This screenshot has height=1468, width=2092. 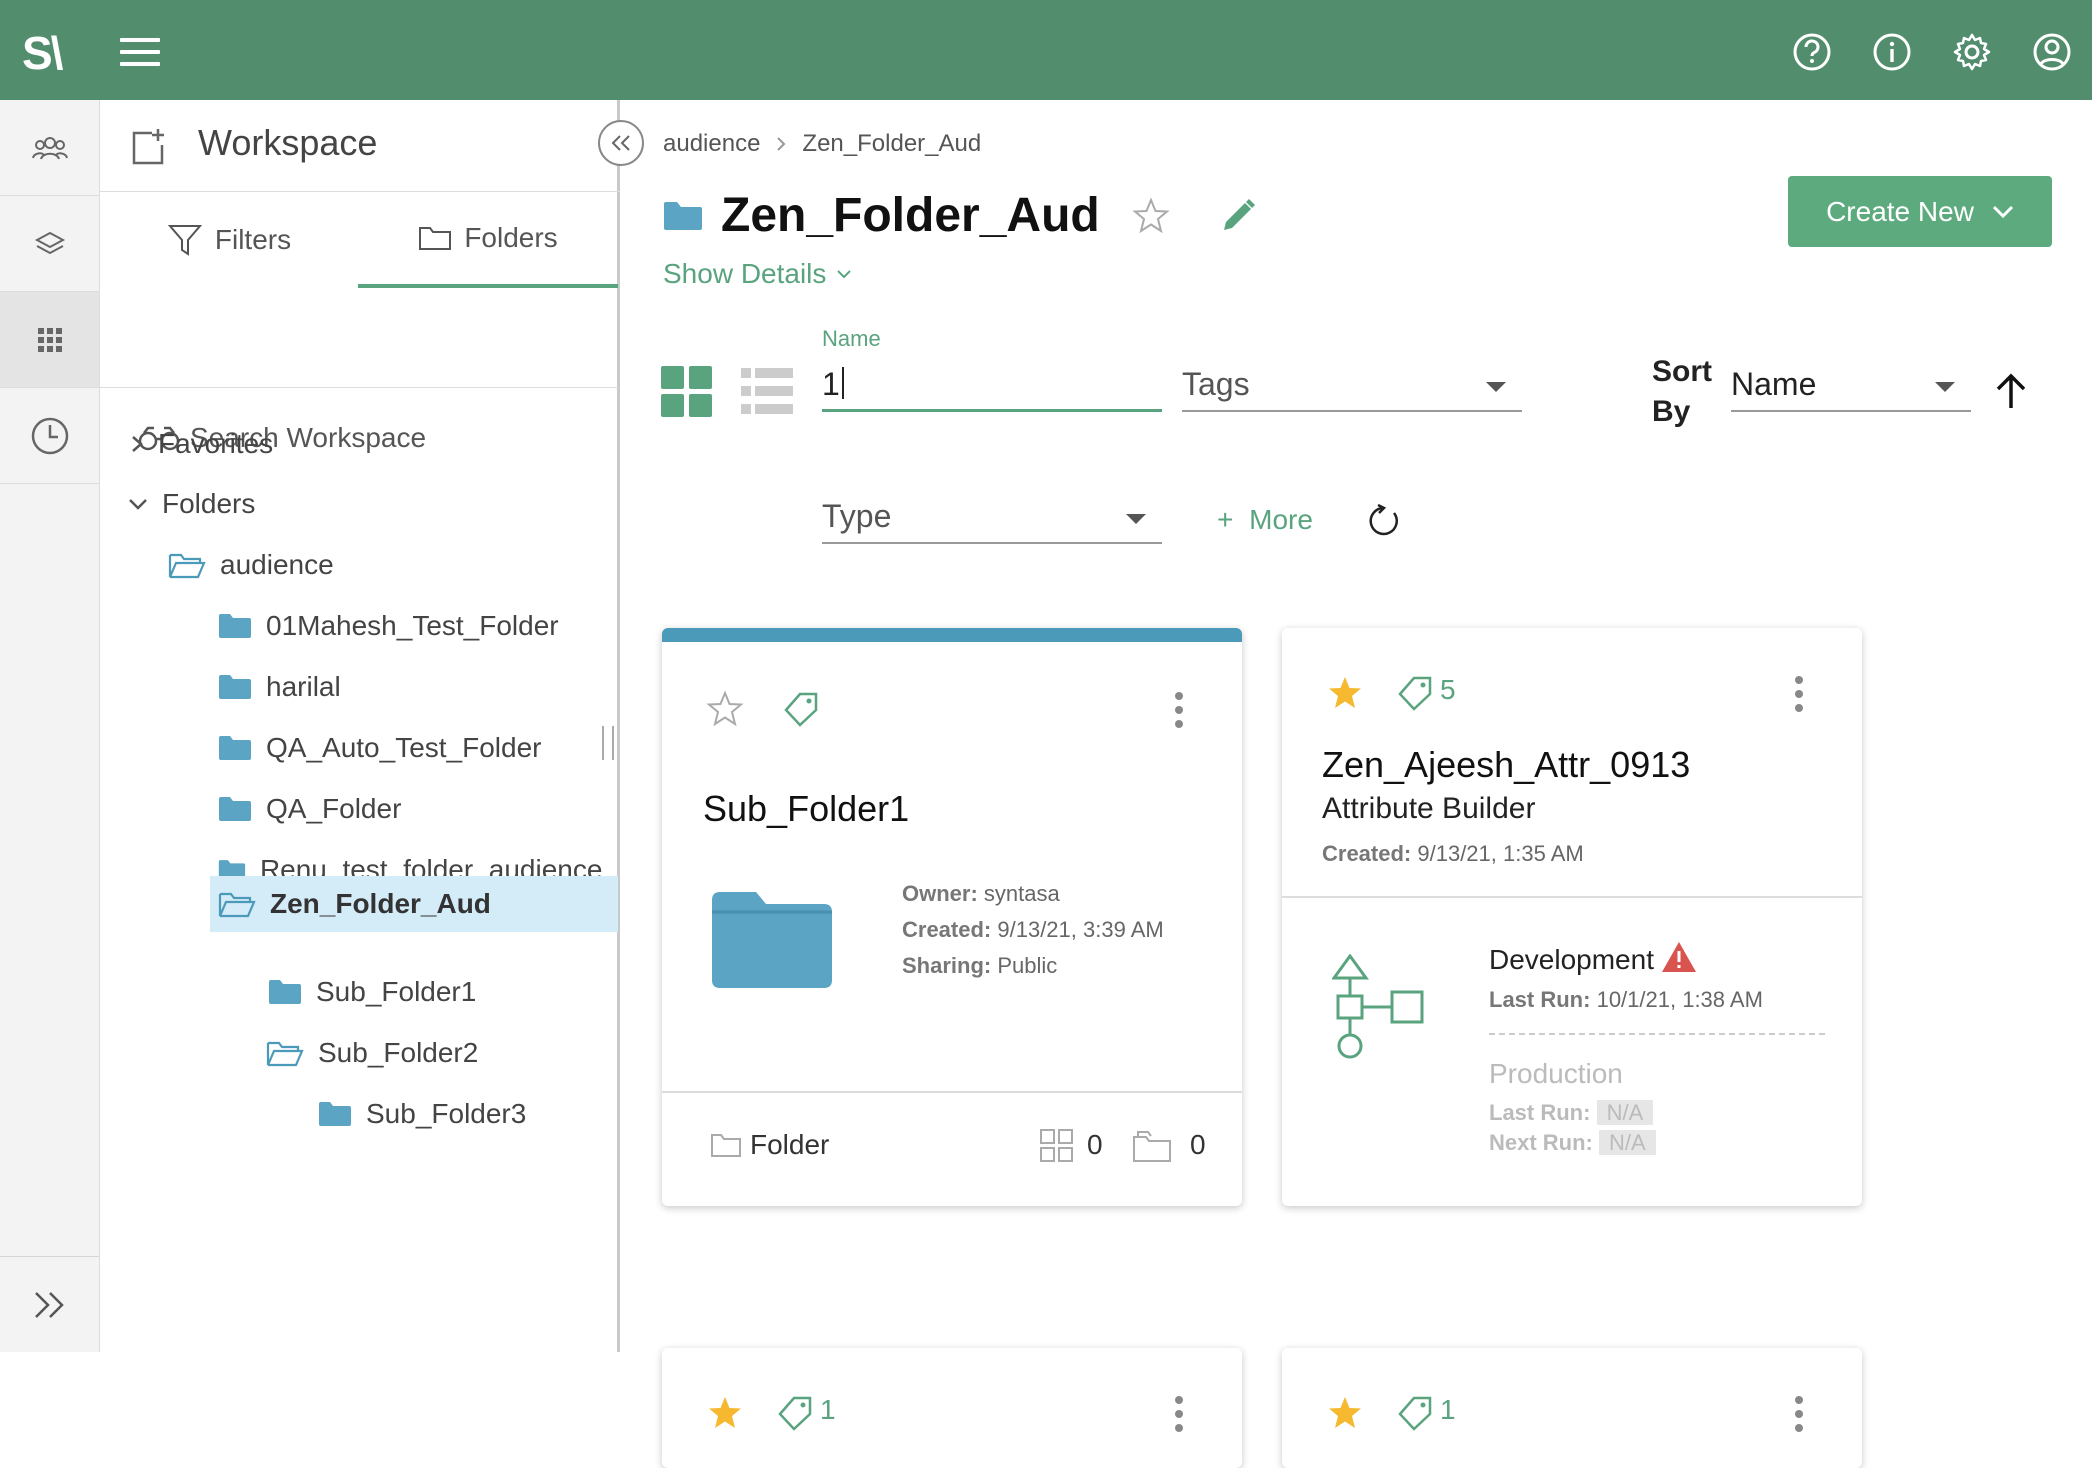 What do you see at coordinates (992, 384) in the screenshot?
I see `name-filter-input: 1` at bounding box center [992, 384].